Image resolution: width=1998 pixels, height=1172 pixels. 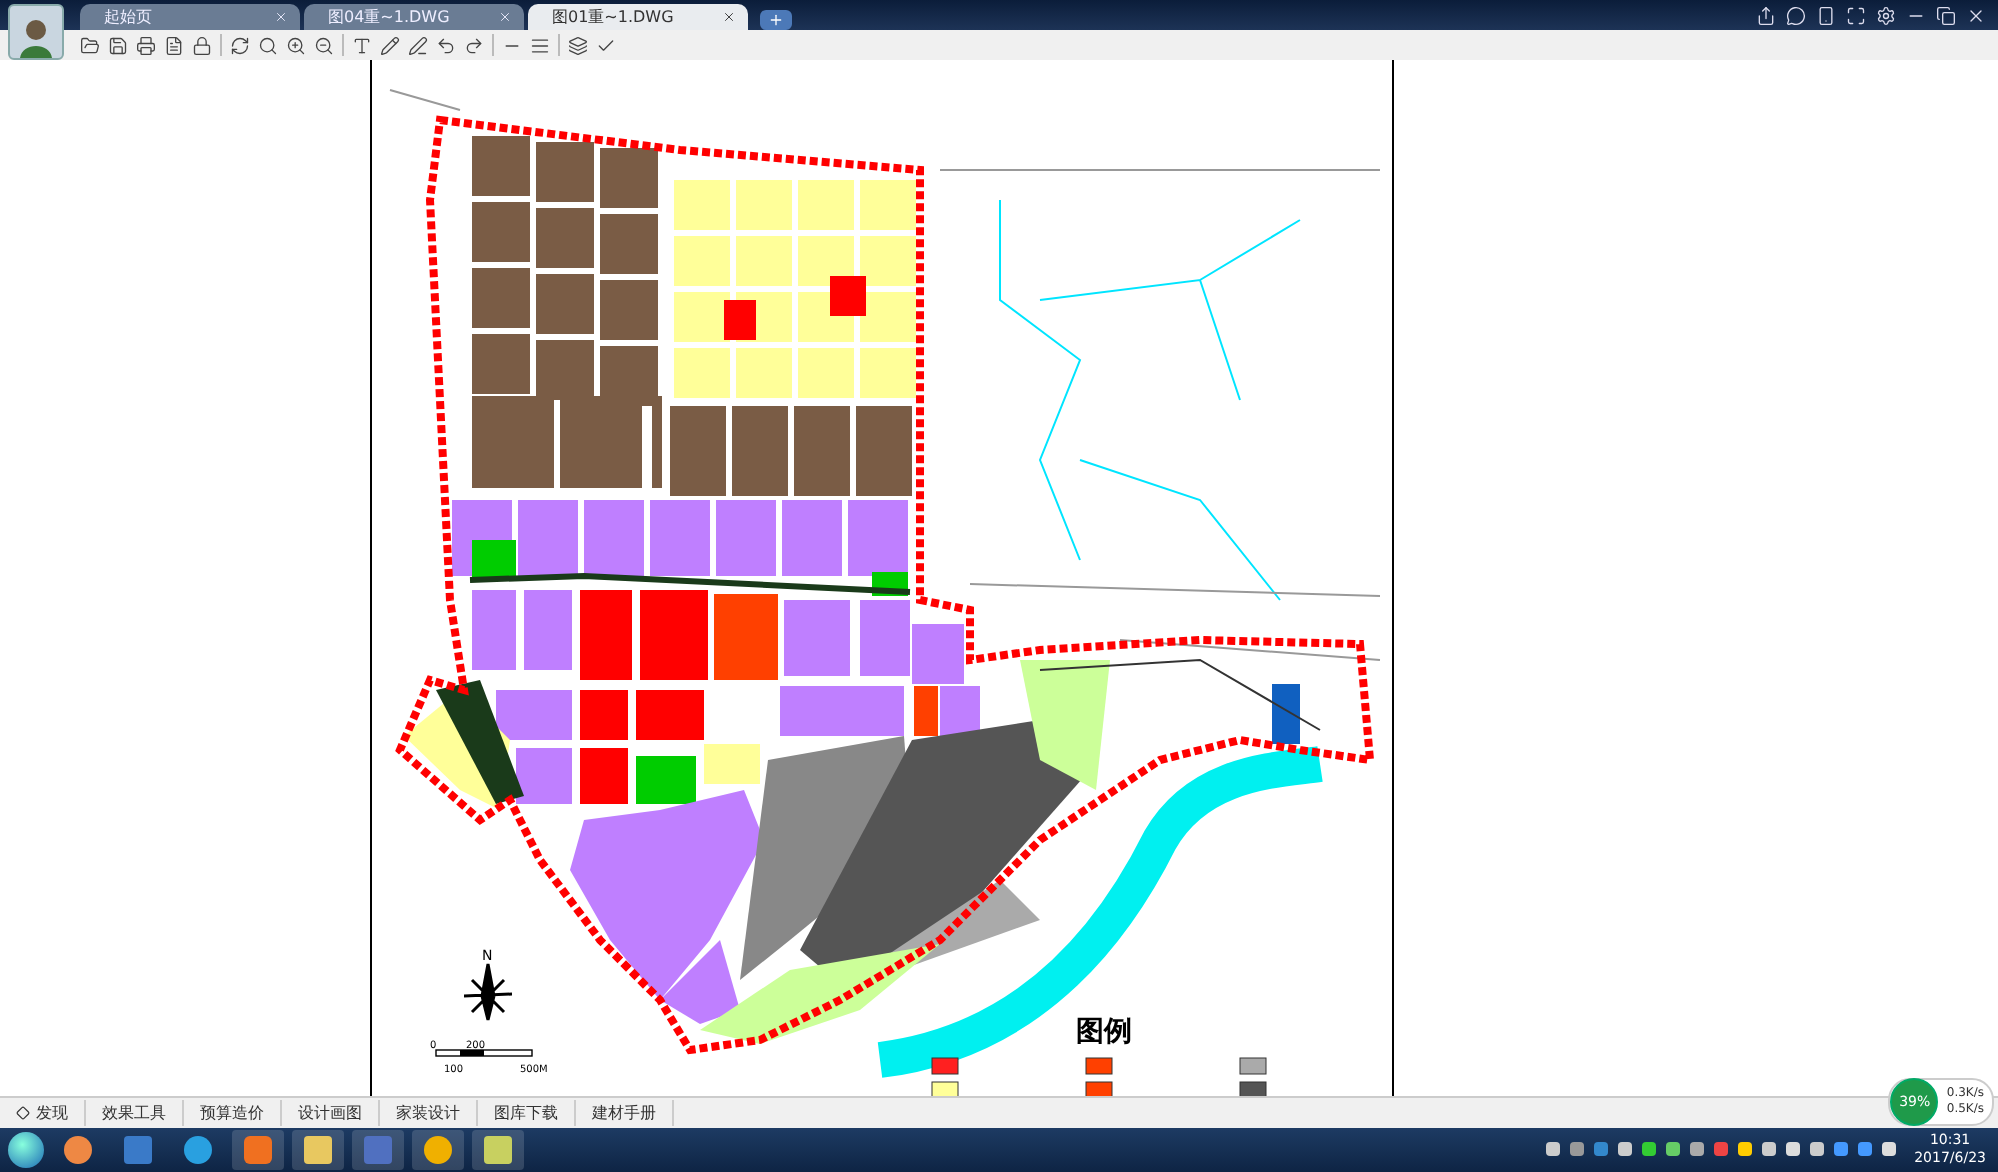 What do you see at coordinates (268, 45) in the screenshot?
I see `search-icon` at bounding box center [268, 45].